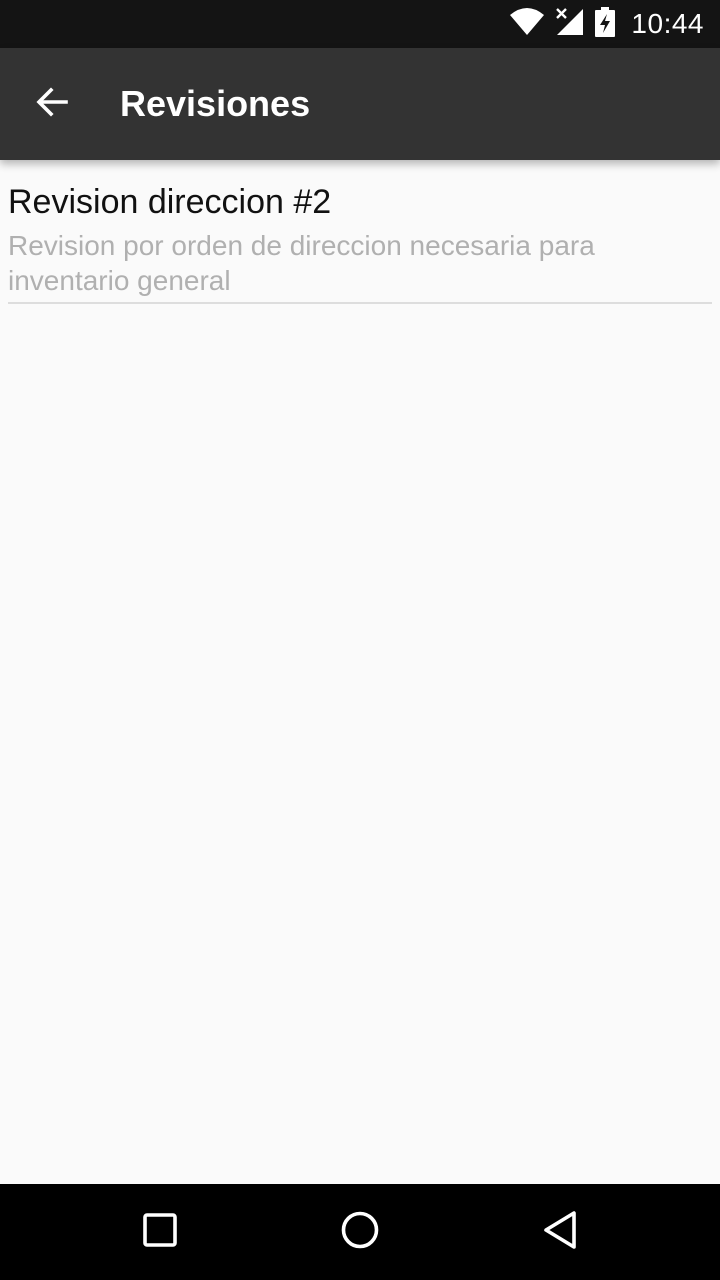  I want to click on list-item-title: Revision direccion #2, so click(170, 202).